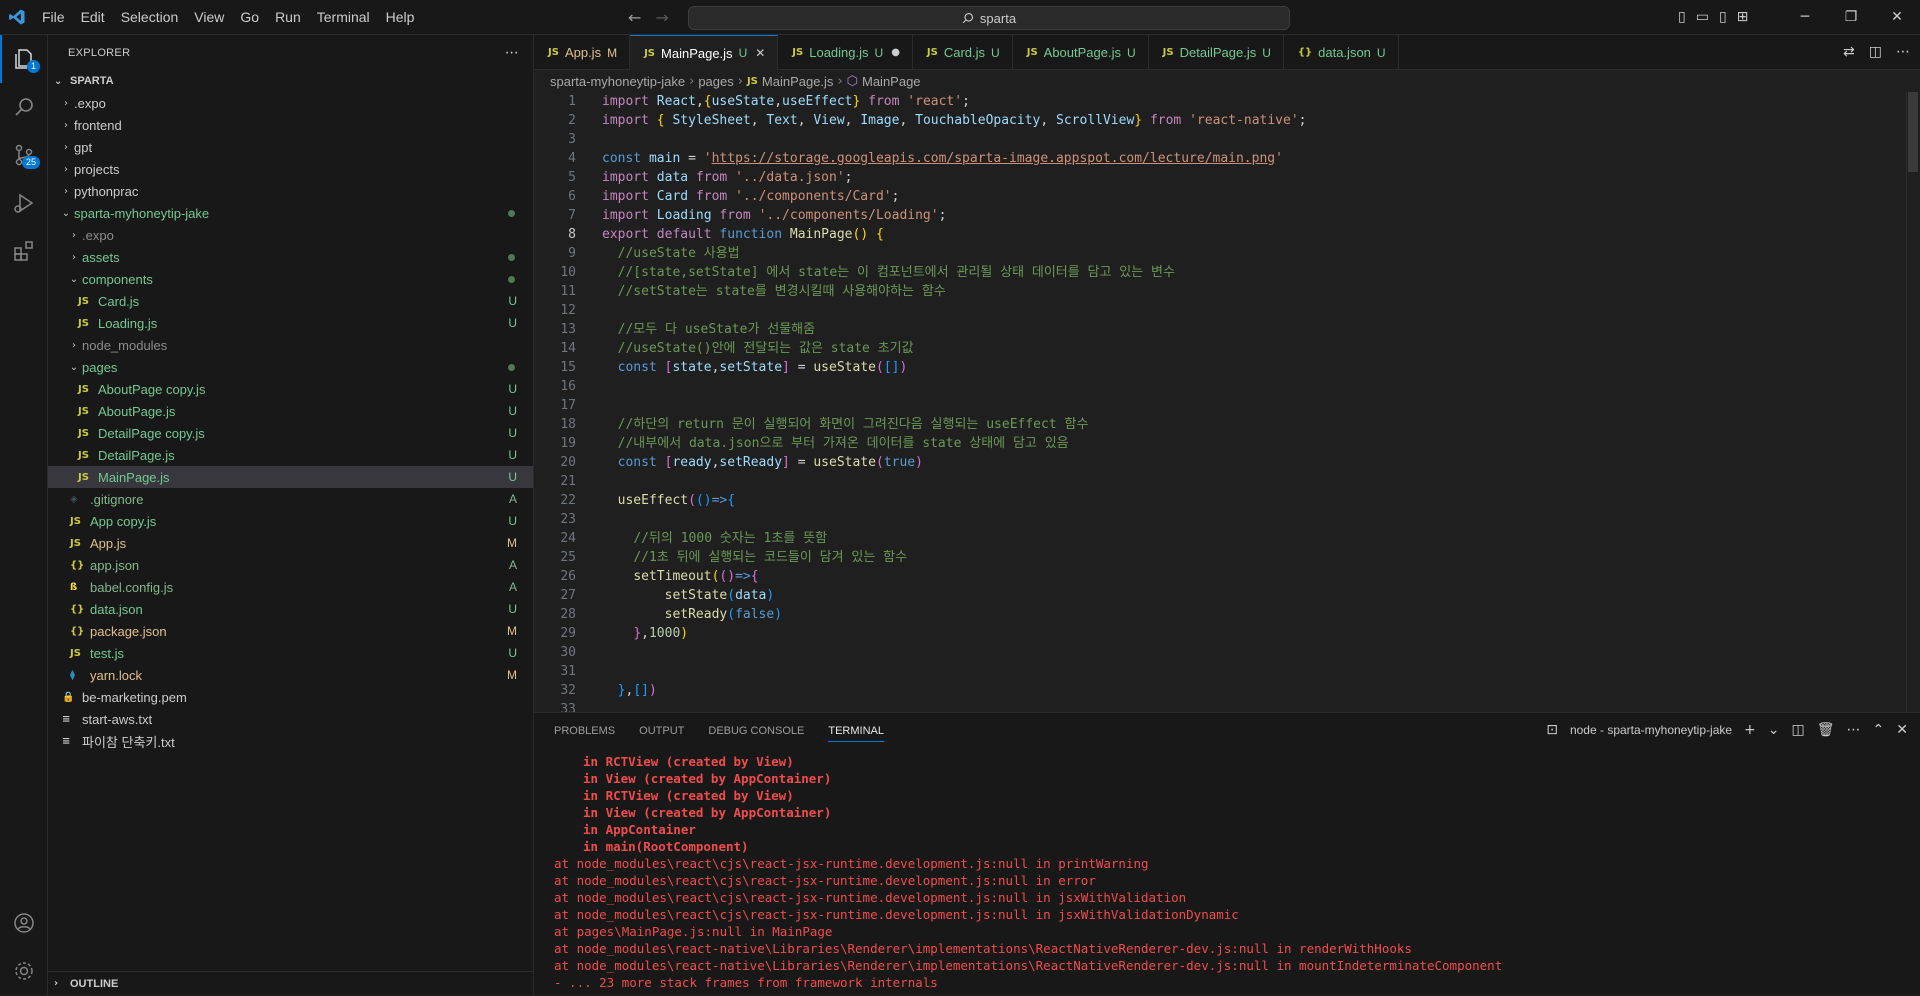 This screenshot has height=996, width=1920. I want to click on open-changes-icon: ⇄, so click(1849, 52).